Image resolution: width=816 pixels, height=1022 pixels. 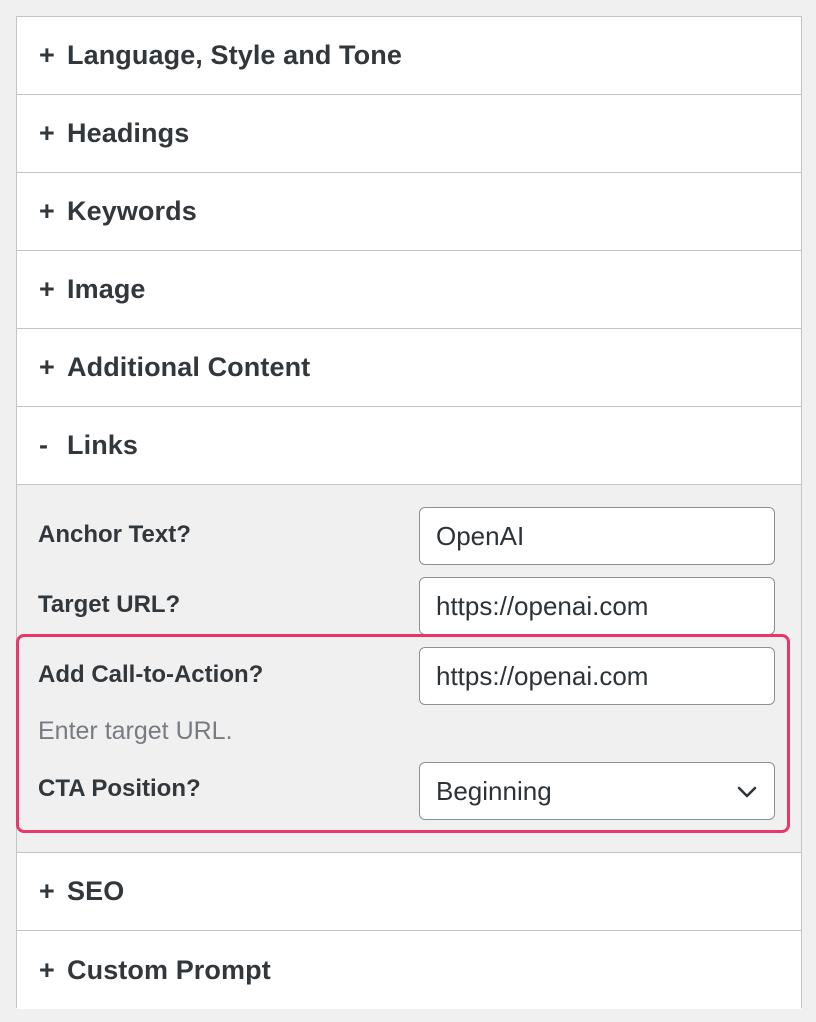 What do you see at coordinates (96, 891) in the screenshot?
I see `section-title: SEO` at bounding box center [96, 891].